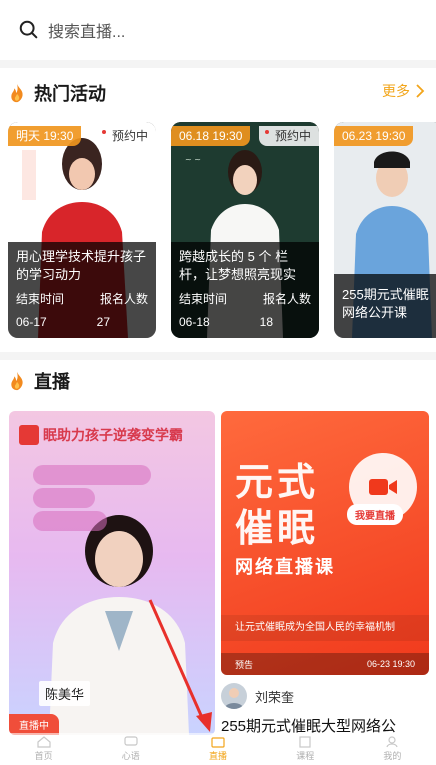 The image size is (436, 765). I want to click on card-info: 255期元式催眠网络公开课, so click(385, 306).